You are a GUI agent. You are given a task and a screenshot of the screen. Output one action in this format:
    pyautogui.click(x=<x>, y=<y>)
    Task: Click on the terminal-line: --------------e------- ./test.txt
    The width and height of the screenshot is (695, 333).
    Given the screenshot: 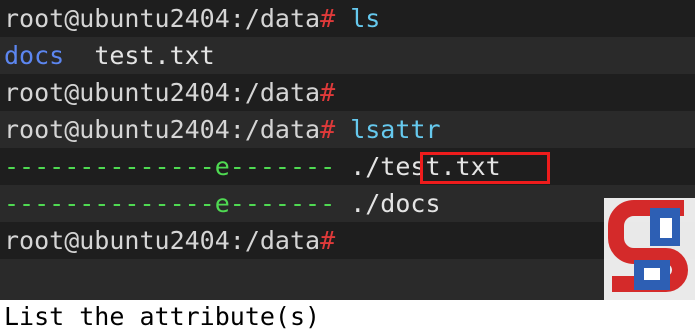 What is the action you would take?
    pyautogui.click(x=347, y=166)
    